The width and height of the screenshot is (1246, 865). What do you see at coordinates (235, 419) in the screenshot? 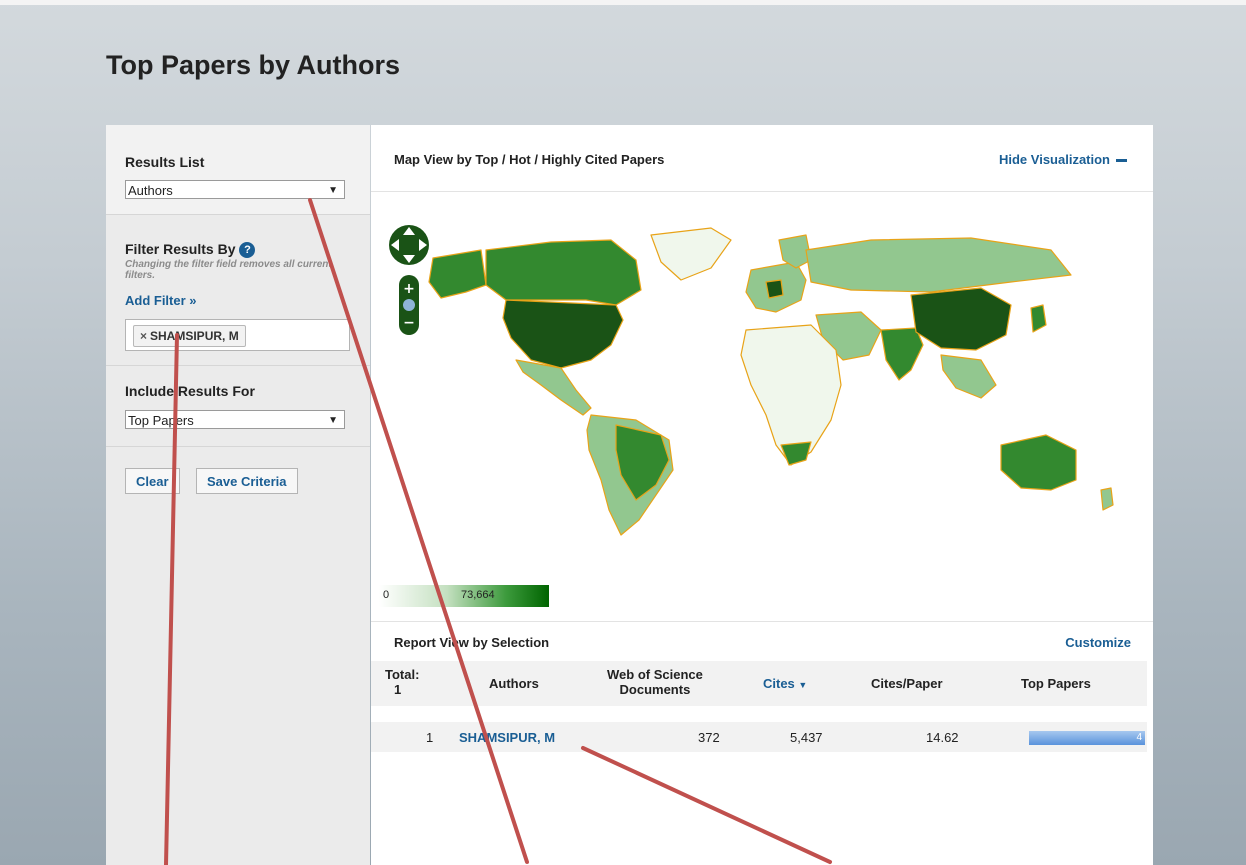
I see `include-select: Top Papers ▼` at bounding box center [235, 419].